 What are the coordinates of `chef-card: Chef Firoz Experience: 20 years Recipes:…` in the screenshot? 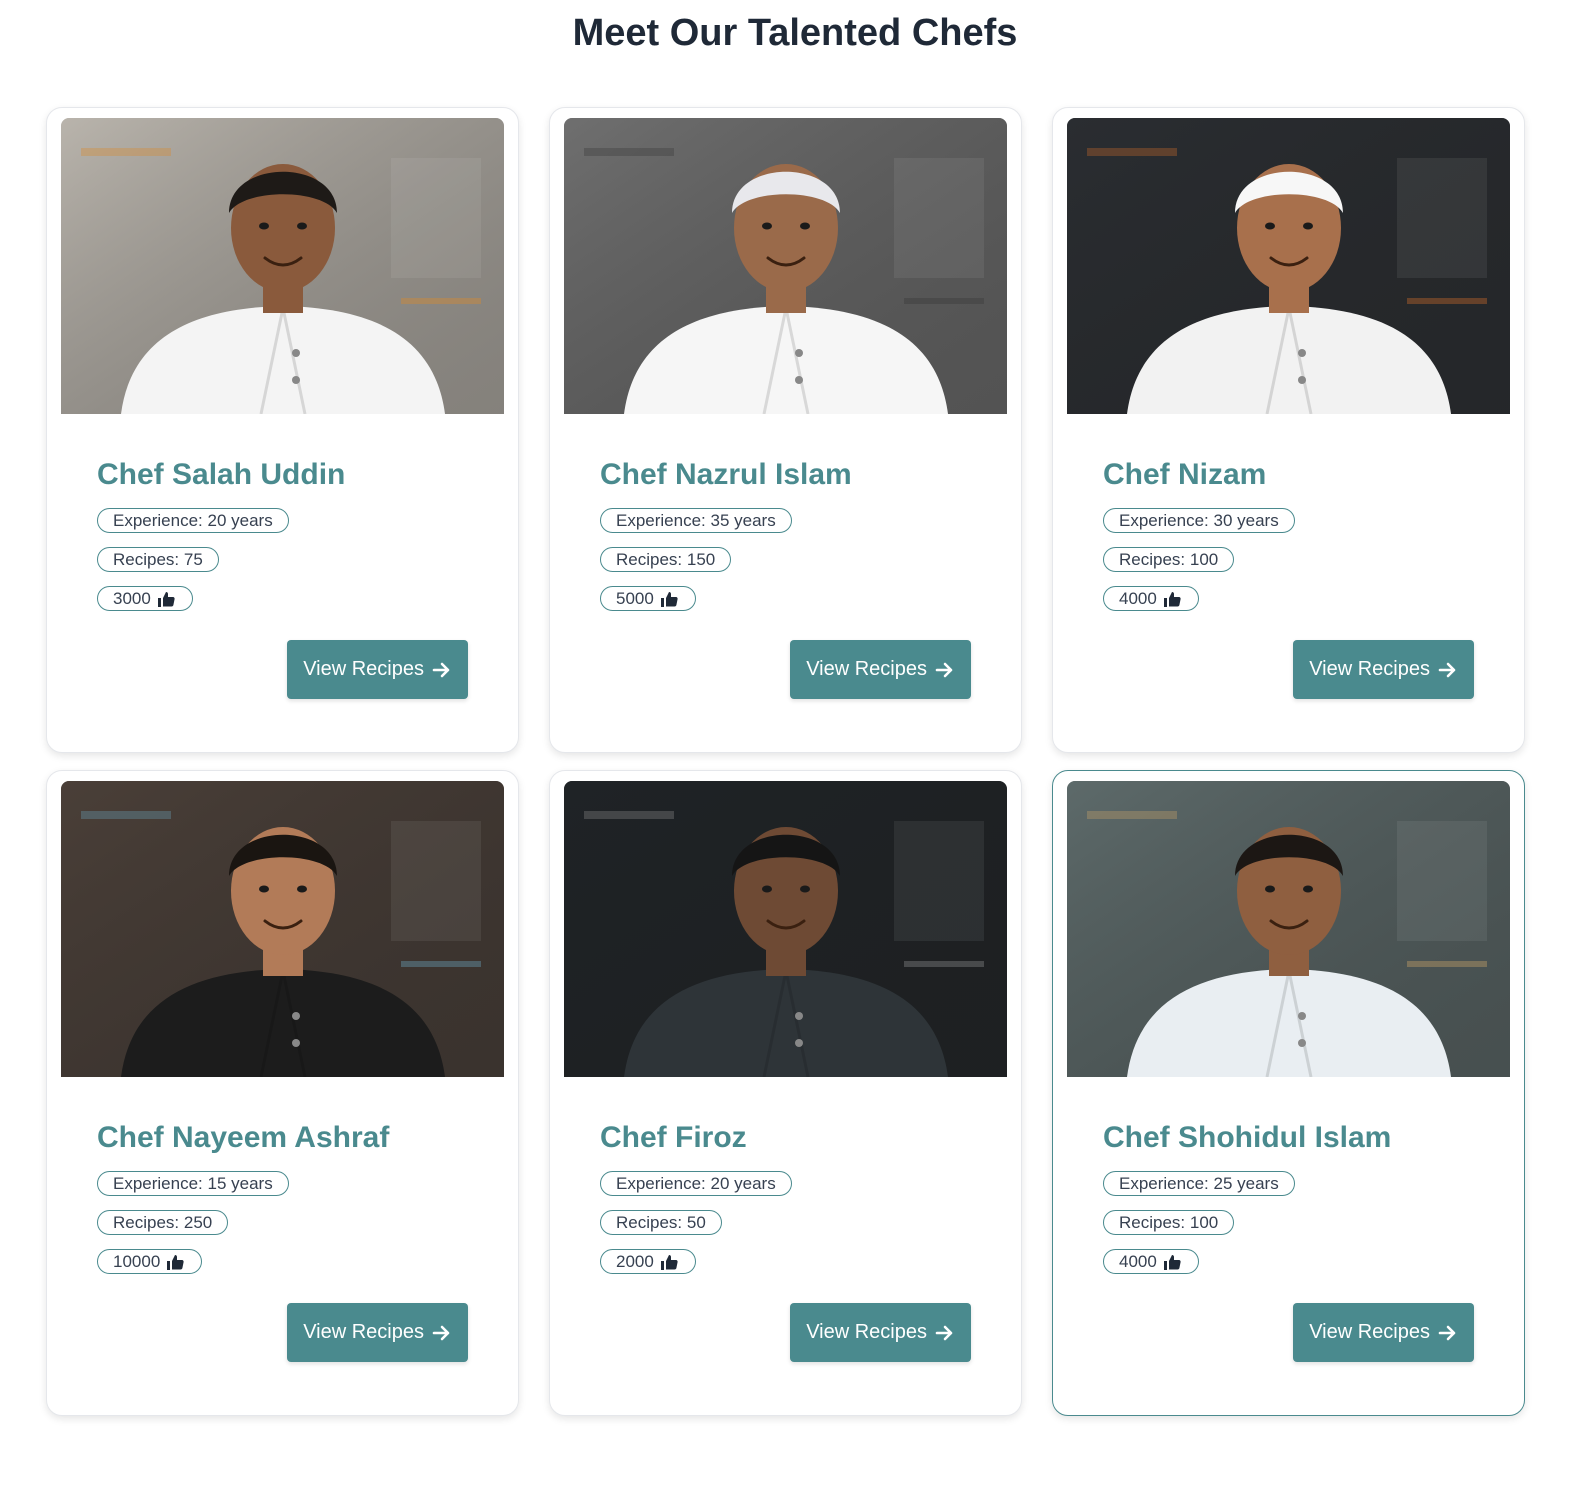 It's located at (785, 1093).